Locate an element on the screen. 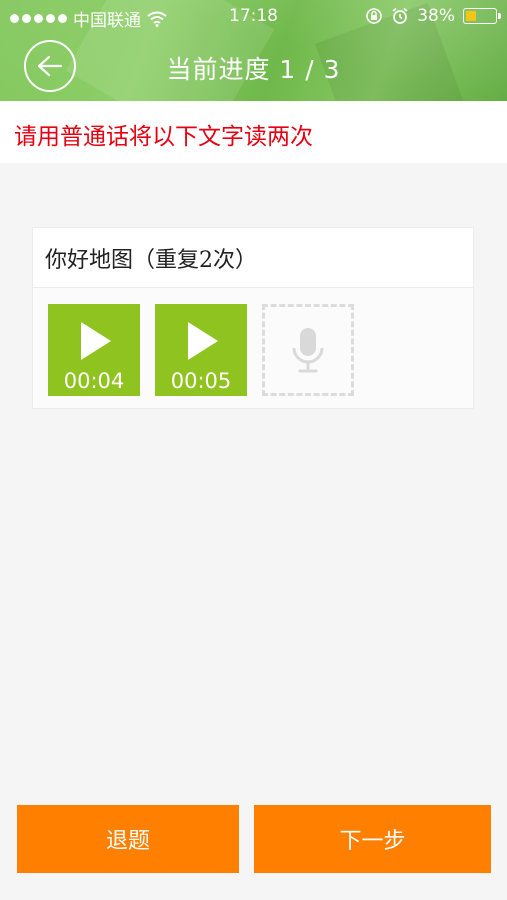 The image size is (507, 900). next-step-button: 下一步 is located at coordinates (372, 839).